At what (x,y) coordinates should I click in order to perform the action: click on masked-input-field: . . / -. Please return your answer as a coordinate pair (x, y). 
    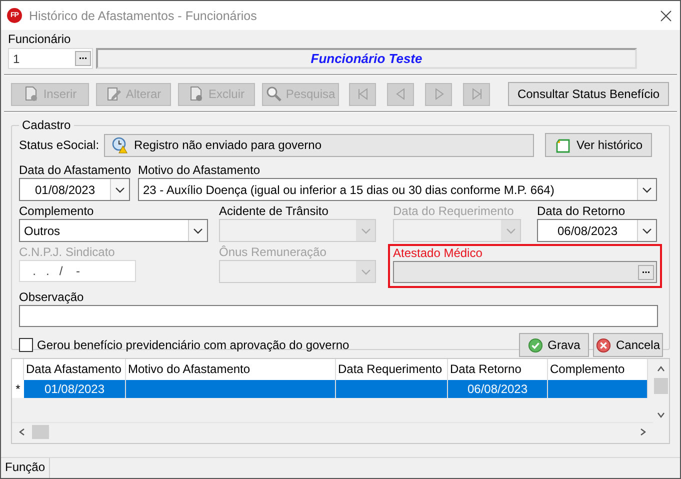
    Looking at the image, I should click on (77, 271).